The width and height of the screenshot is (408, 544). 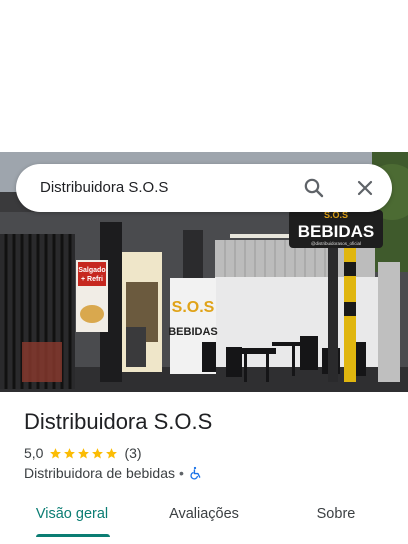 What do you see at coordinates (72, 514) in the screenshot?
I see `tab-overview: Visão geral` at bounding box center [72, 514].